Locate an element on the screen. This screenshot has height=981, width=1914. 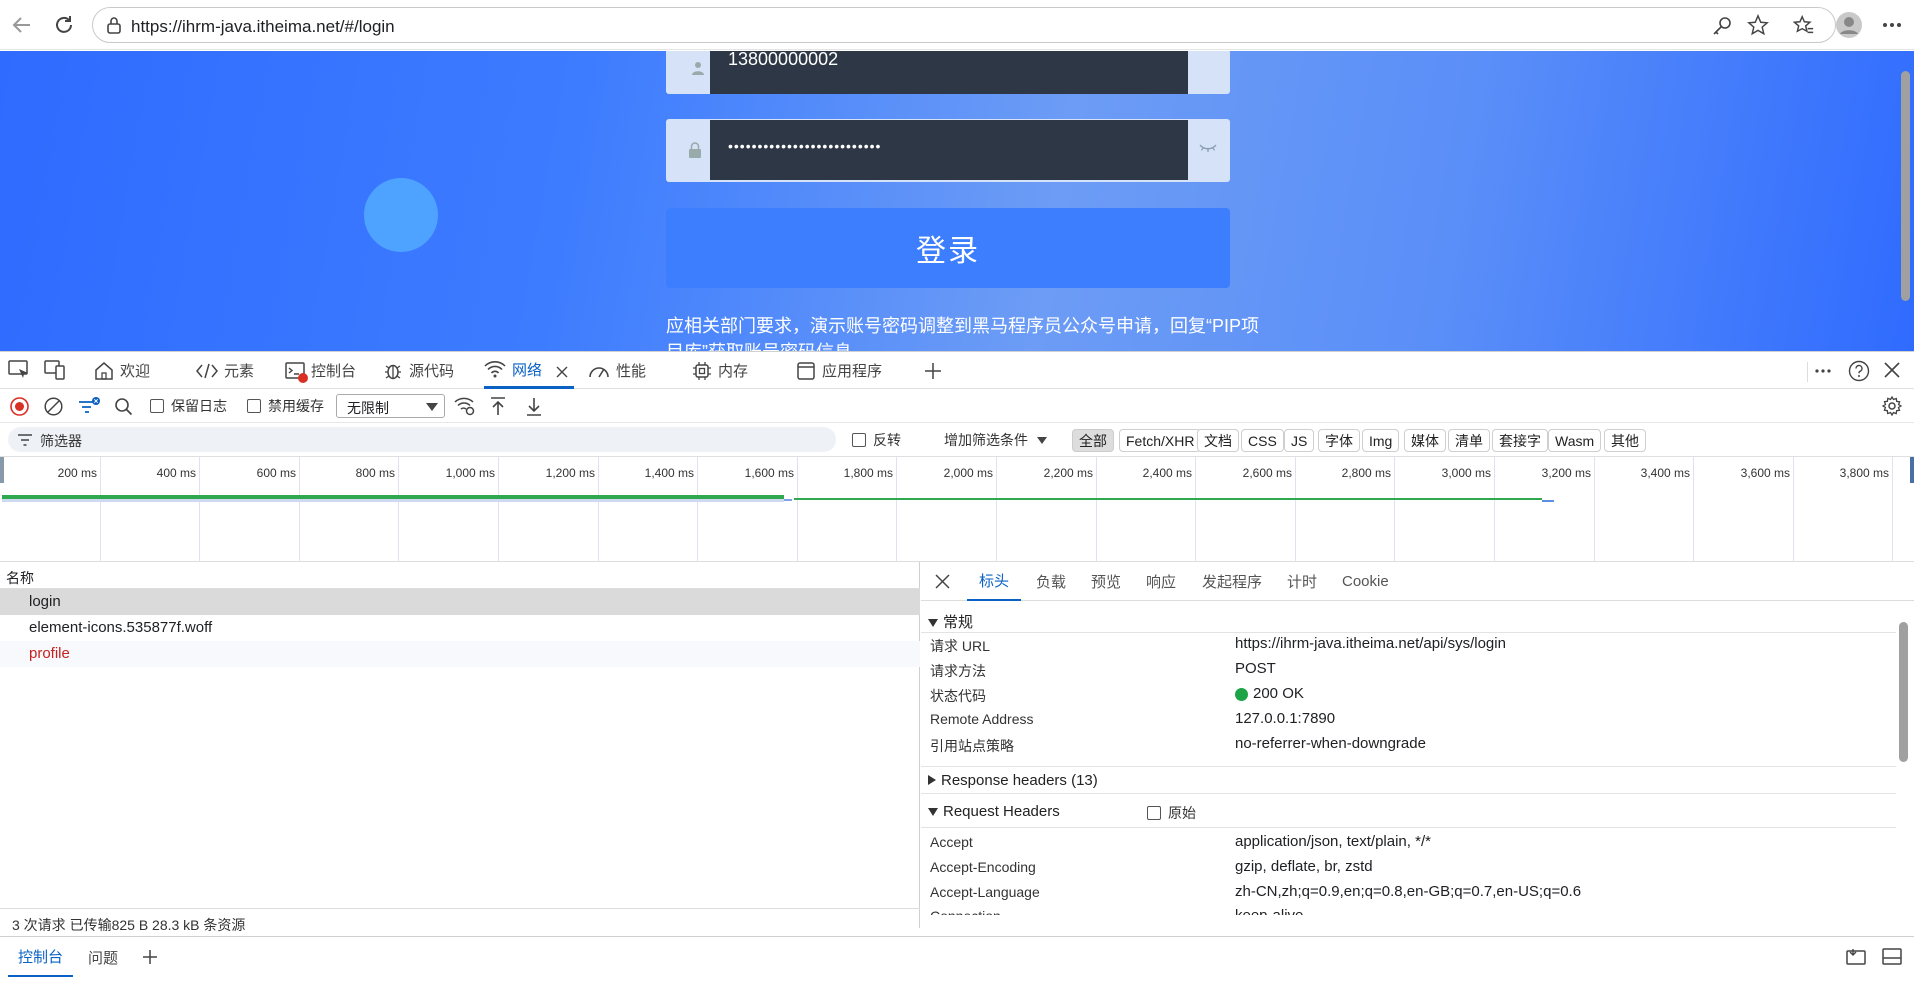
username-input: 13800000002 is located at coordinates (949, 72).